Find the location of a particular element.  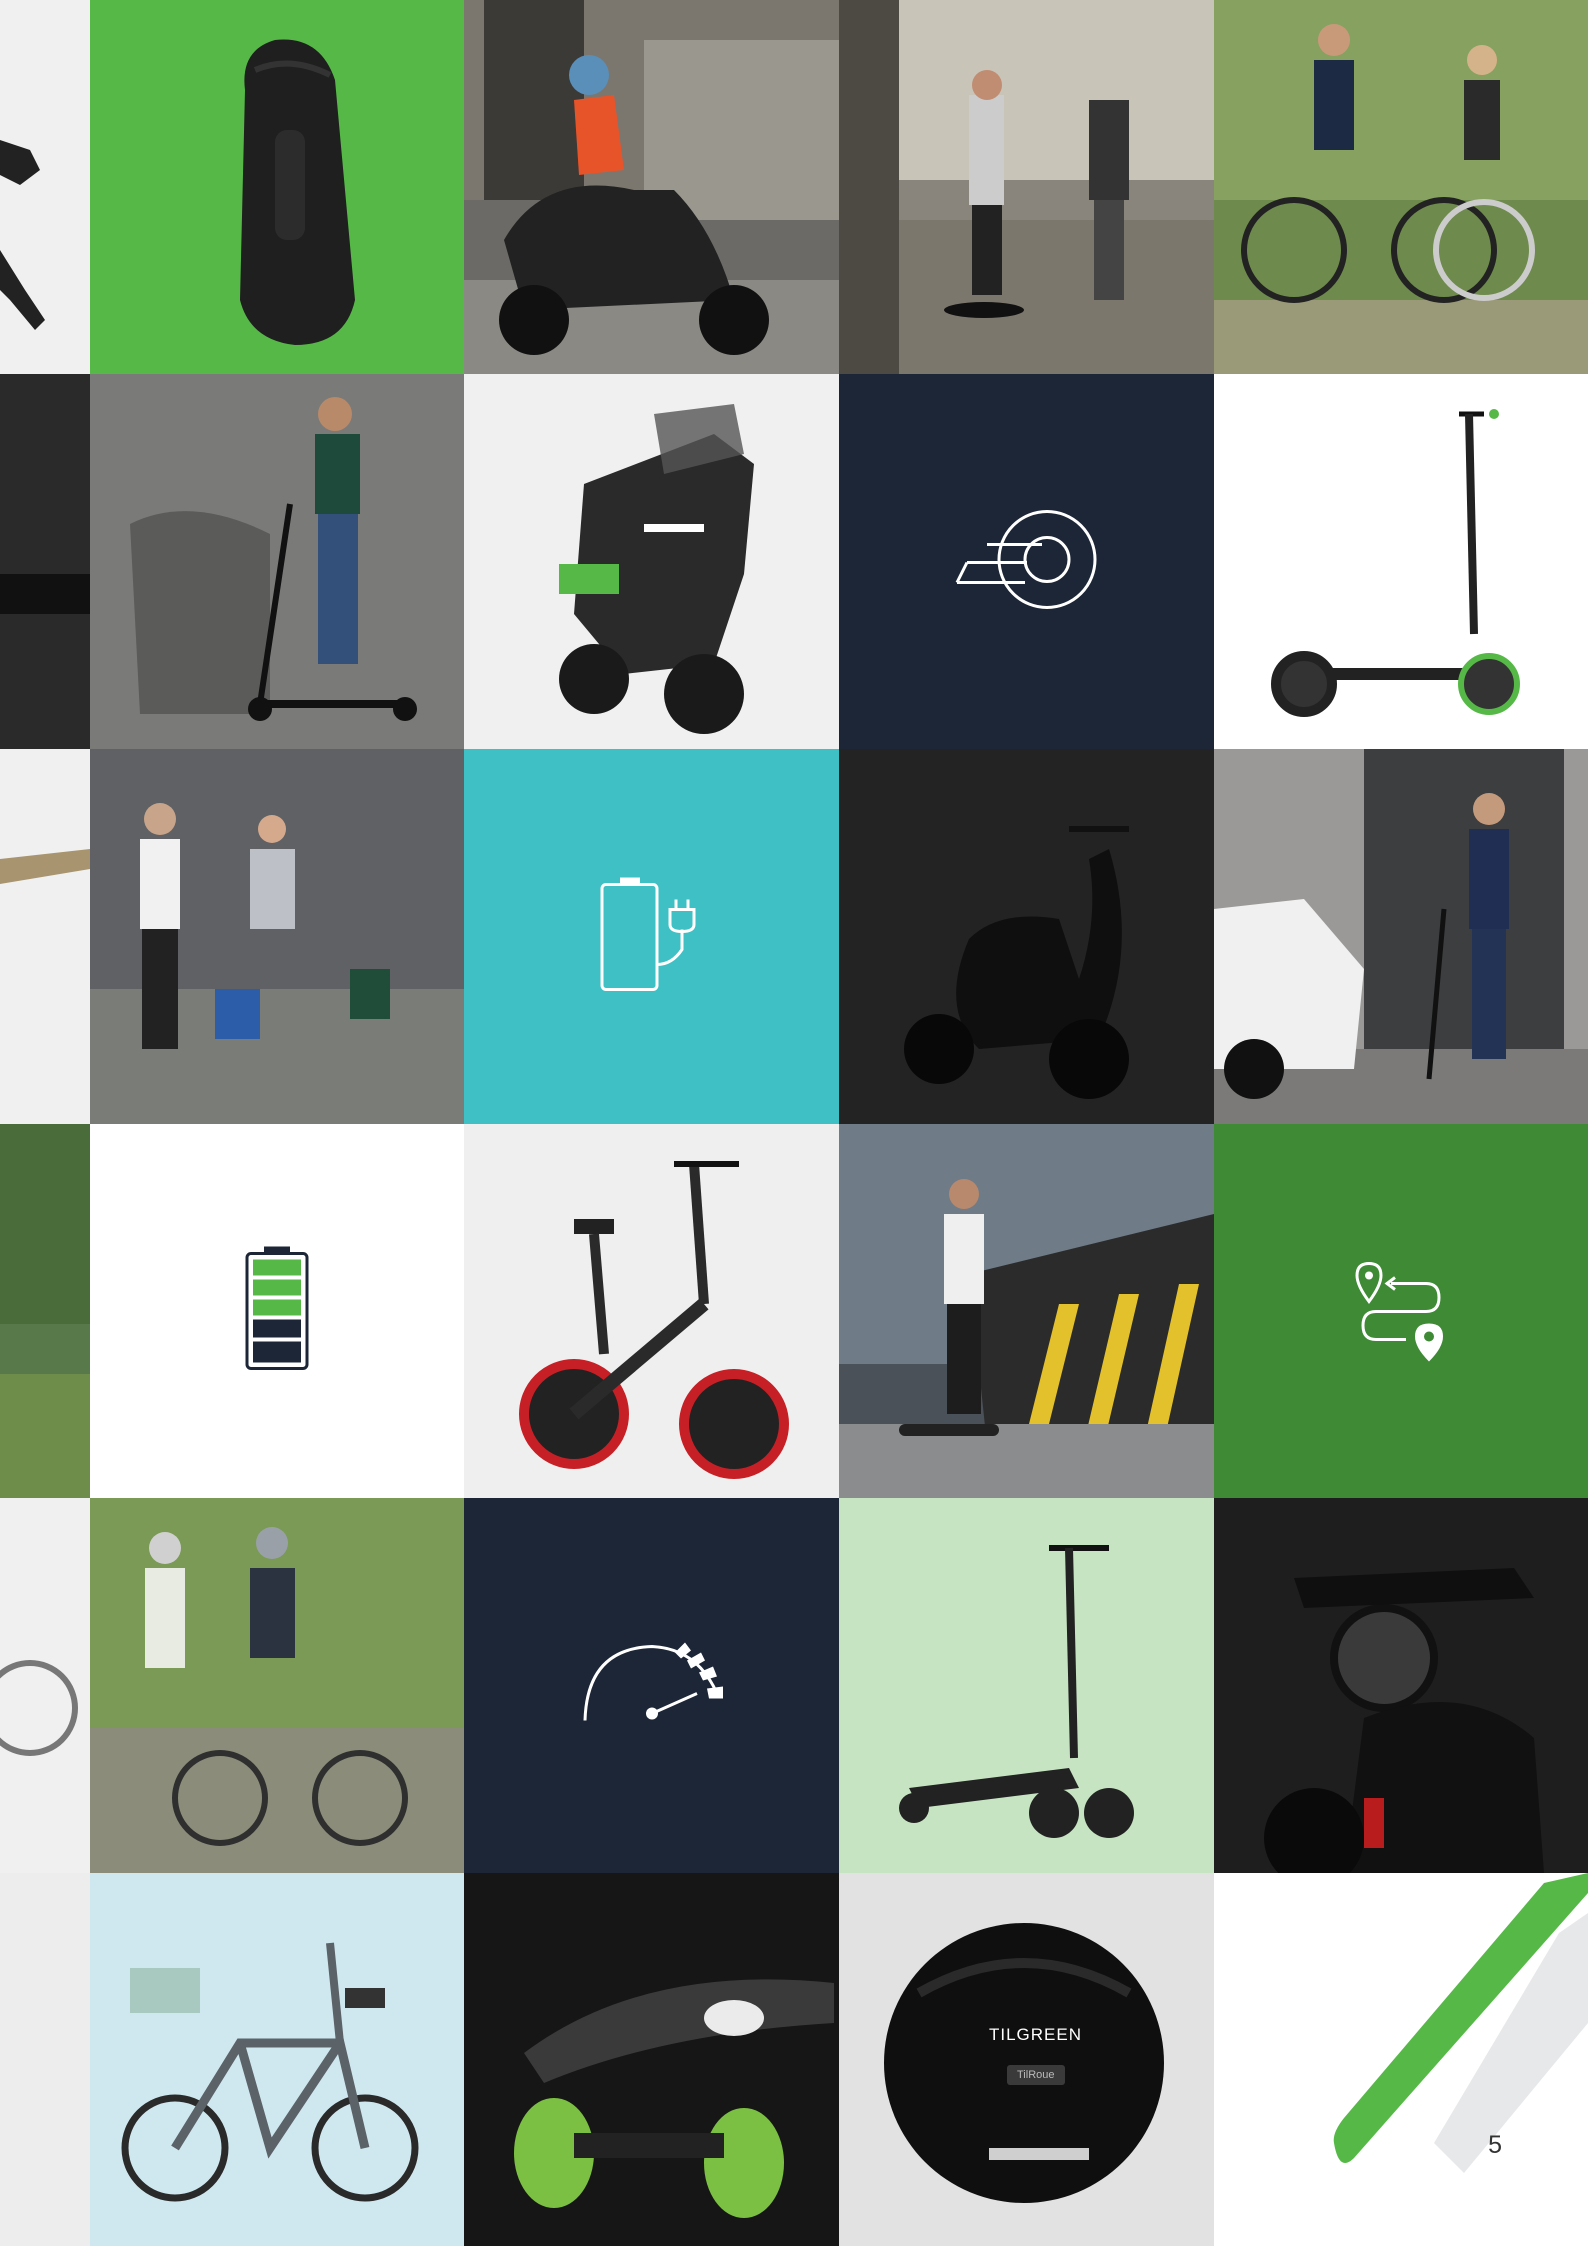

tile-partial-dark-board is located at coordinates (45, 561).